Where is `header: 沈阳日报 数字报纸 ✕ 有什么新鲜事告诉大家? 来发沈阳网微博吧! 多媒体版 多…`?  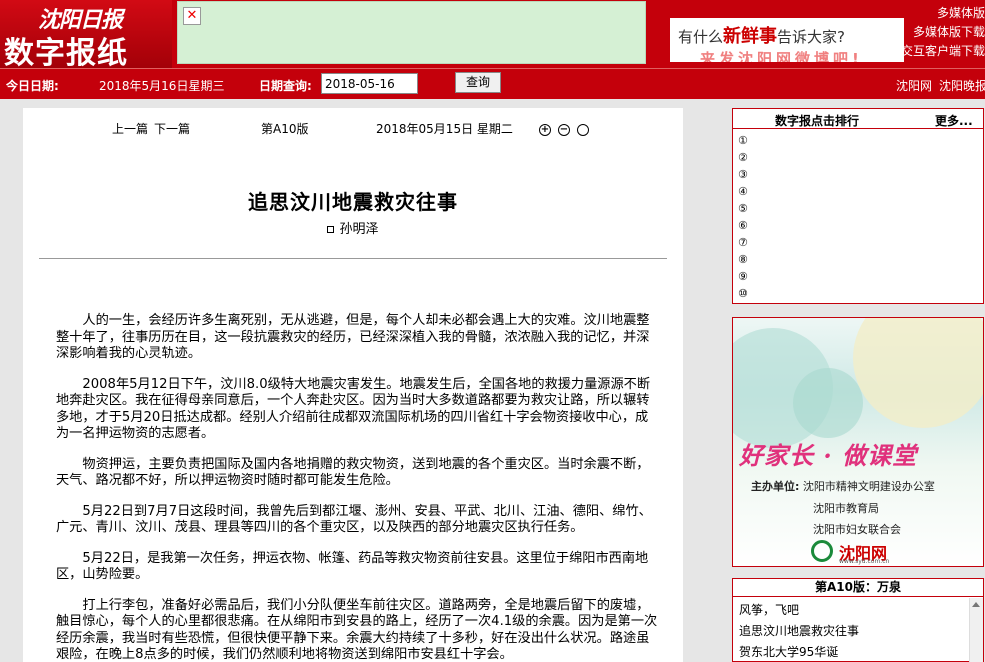
header: 沈阳日报 数字报纸 ✕ 有什么新鲜事告诉大家? 来发沈阳网微博吧! 多媒体版 多… is located at coordinates (492, 35).